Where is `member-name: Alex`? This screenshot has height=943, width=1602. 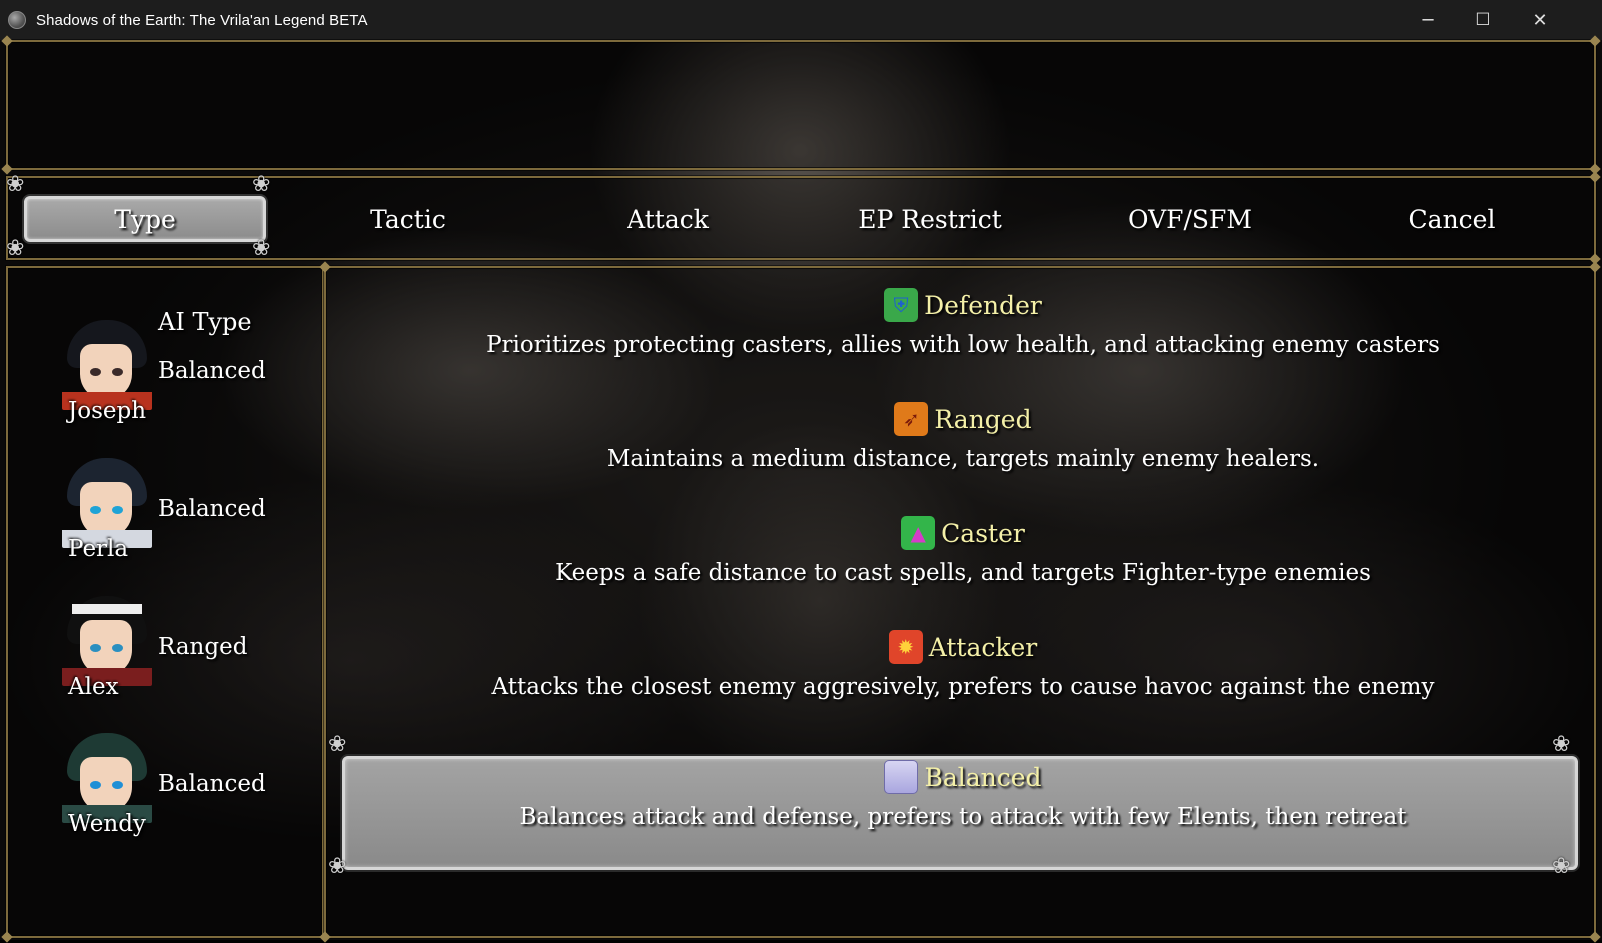
member-name: Alex is located at coordinates (93, 687).